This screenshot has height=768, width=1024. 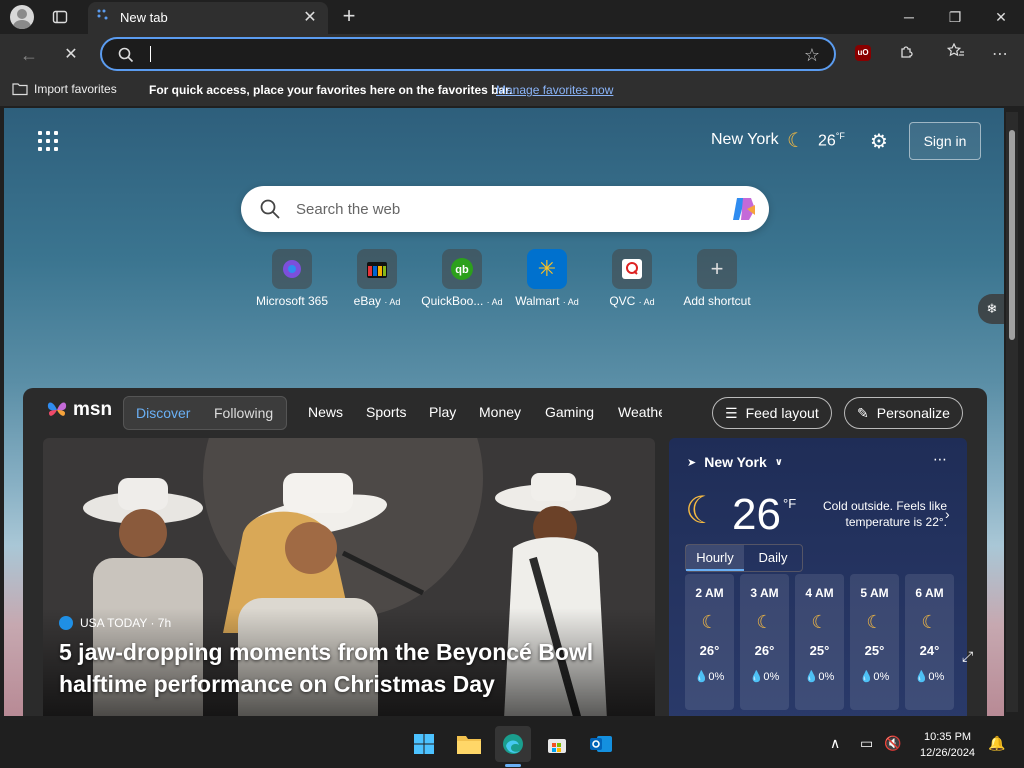 I want to click on tab-news: News, so click(x=325, y=412).